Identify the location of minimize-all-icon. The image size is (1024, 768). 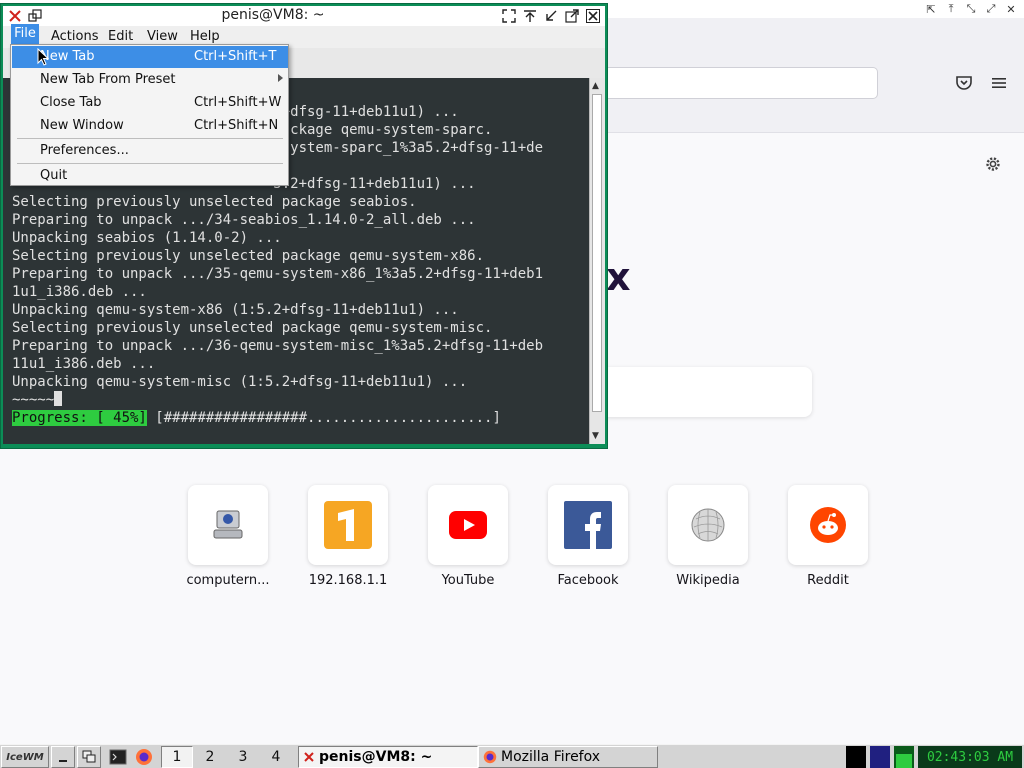
(63, 761).